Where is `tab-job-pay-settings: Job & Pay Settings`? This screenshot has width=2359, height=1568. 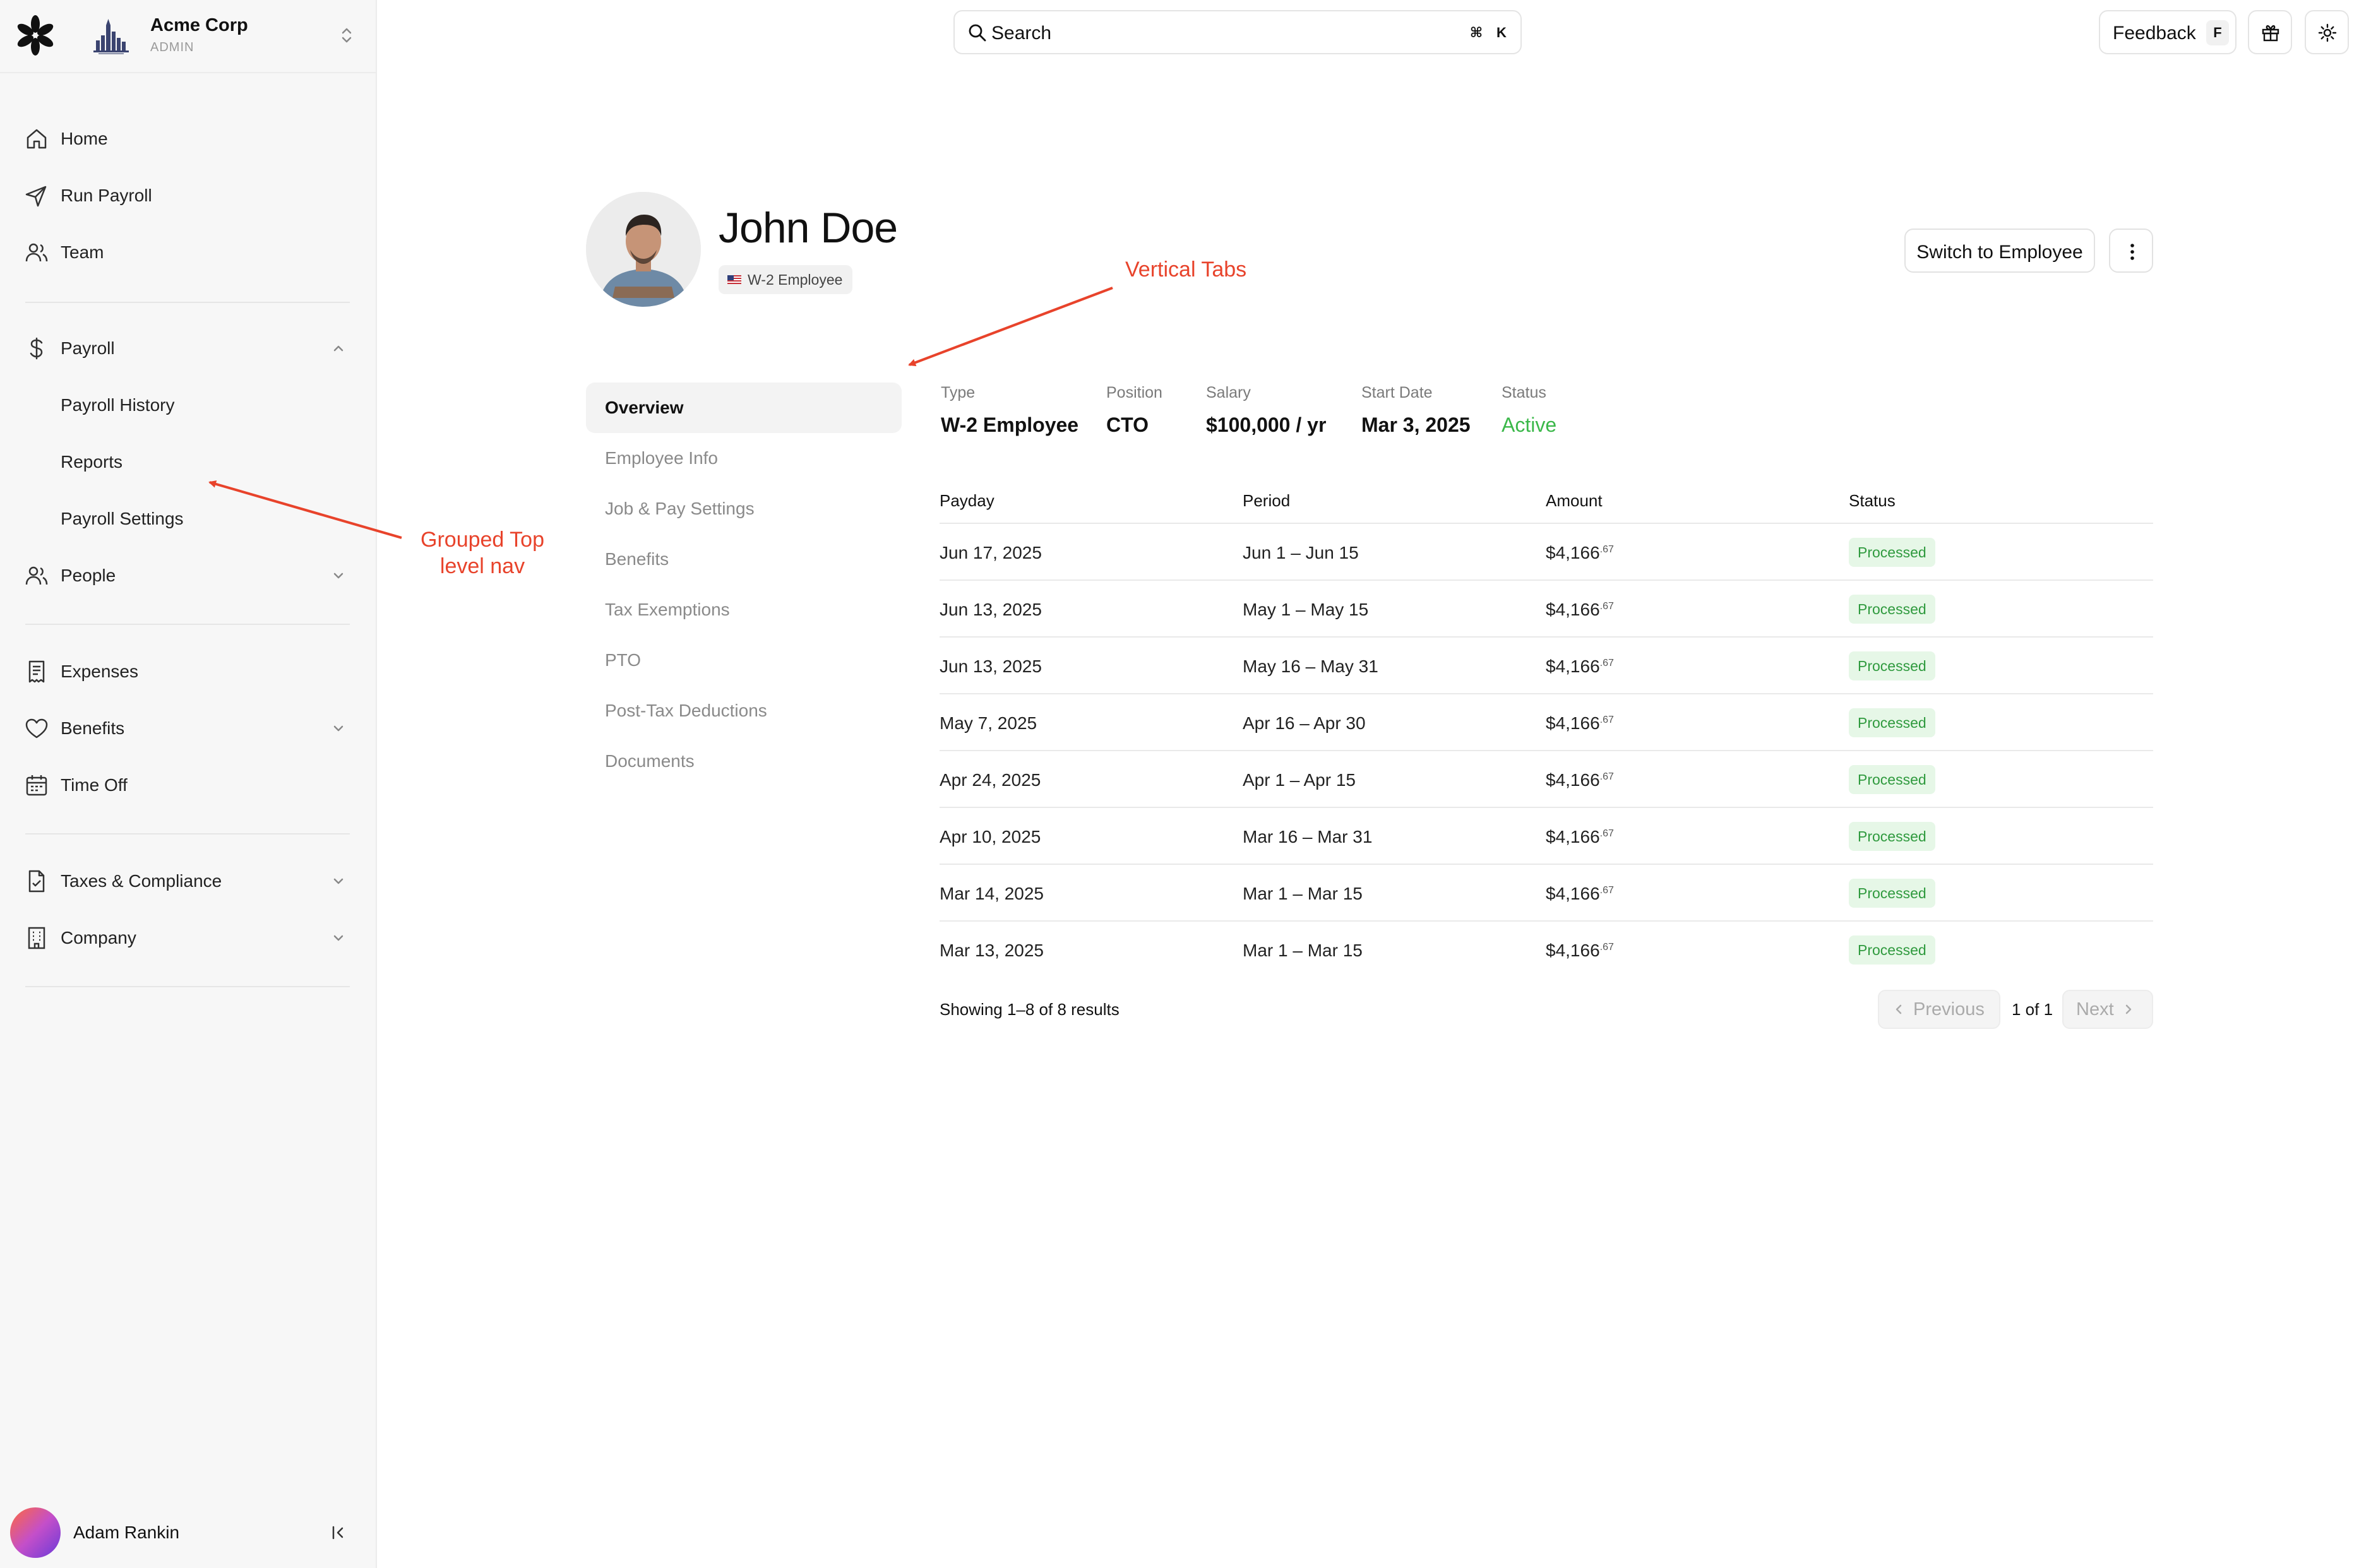 tab-job-pay-settings: Job & Pay Settings is located at coordinates (744, 509).